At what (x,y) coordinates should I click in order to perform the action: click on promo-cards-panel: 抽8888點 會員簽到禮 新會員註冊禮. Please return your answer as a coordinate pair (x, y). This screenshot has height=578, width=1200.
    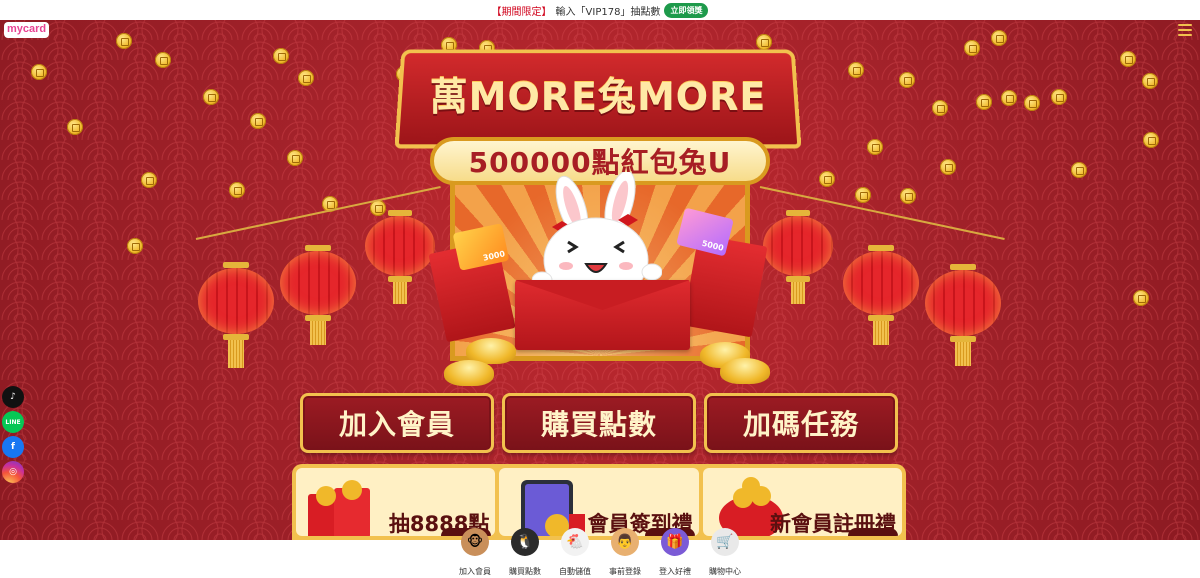
    Looking at the image, I should click on (599, 502).